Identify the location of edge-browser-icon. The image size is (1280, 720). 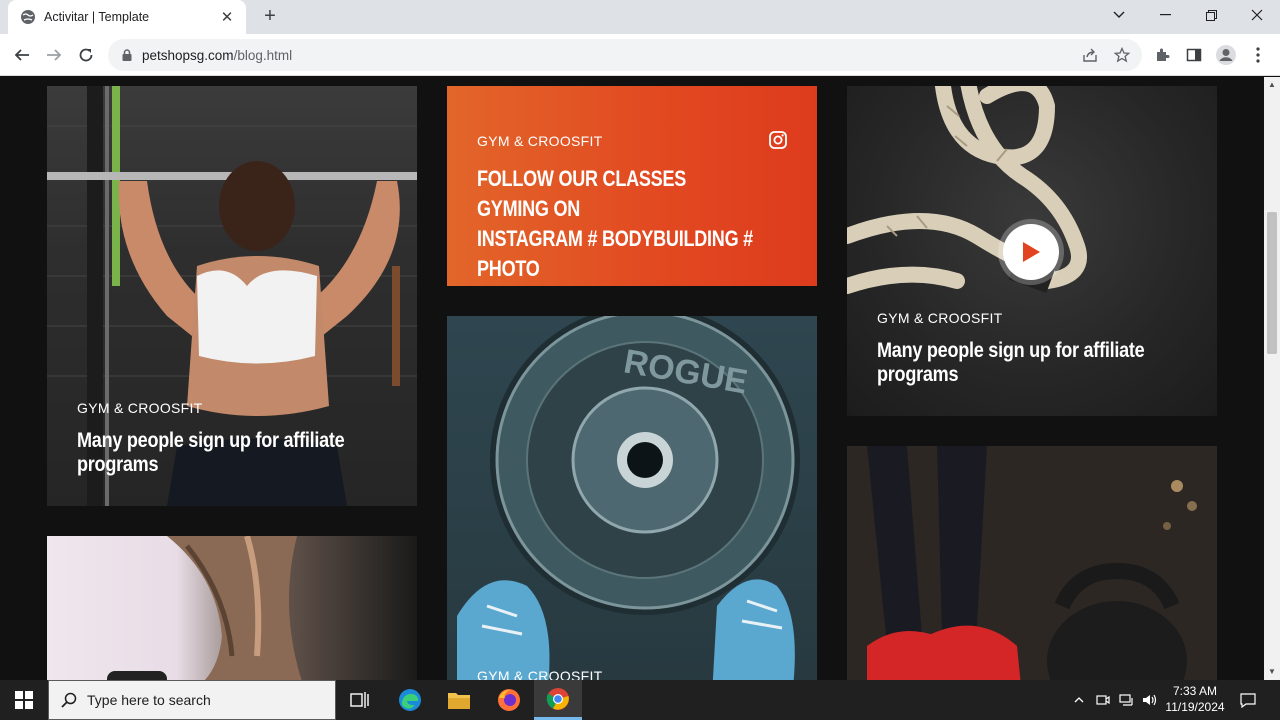
(410, 700).